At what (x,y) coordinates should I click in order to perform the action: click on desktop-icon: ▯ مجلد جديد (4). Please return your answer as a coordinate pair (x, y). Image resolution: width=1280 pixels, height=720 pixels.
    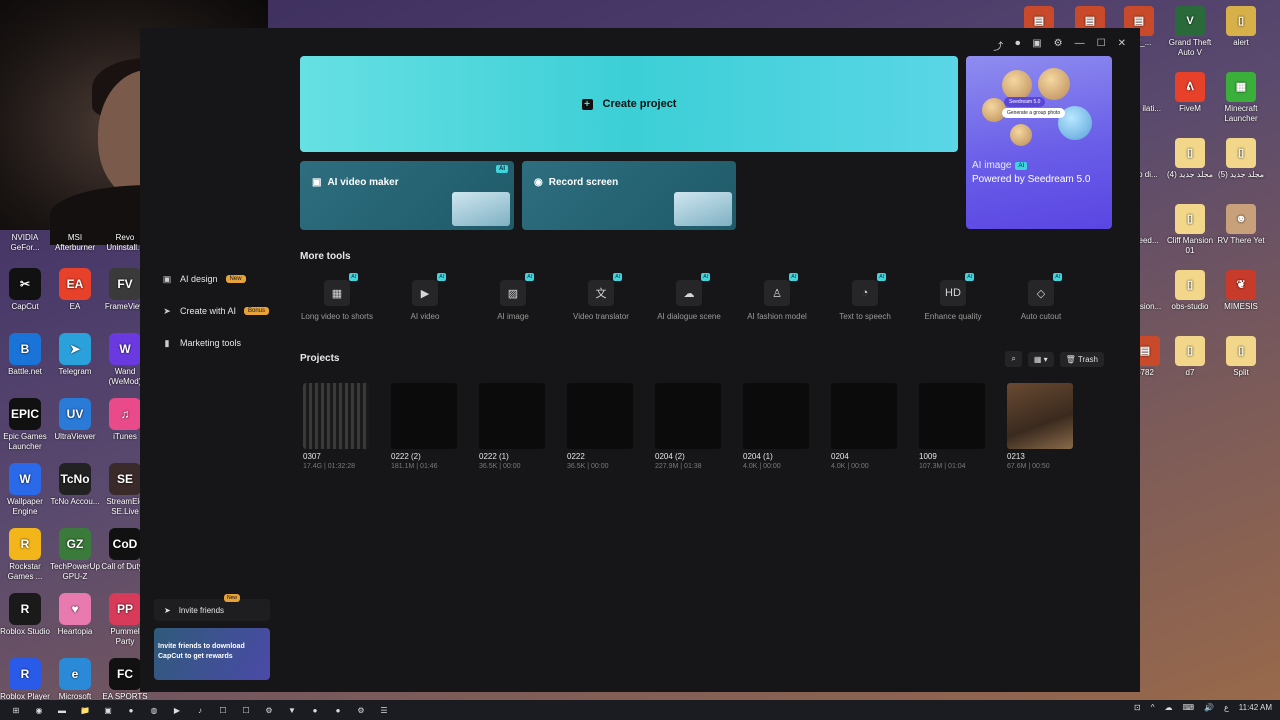
    Looking at the image, I should click on (1190, 159).